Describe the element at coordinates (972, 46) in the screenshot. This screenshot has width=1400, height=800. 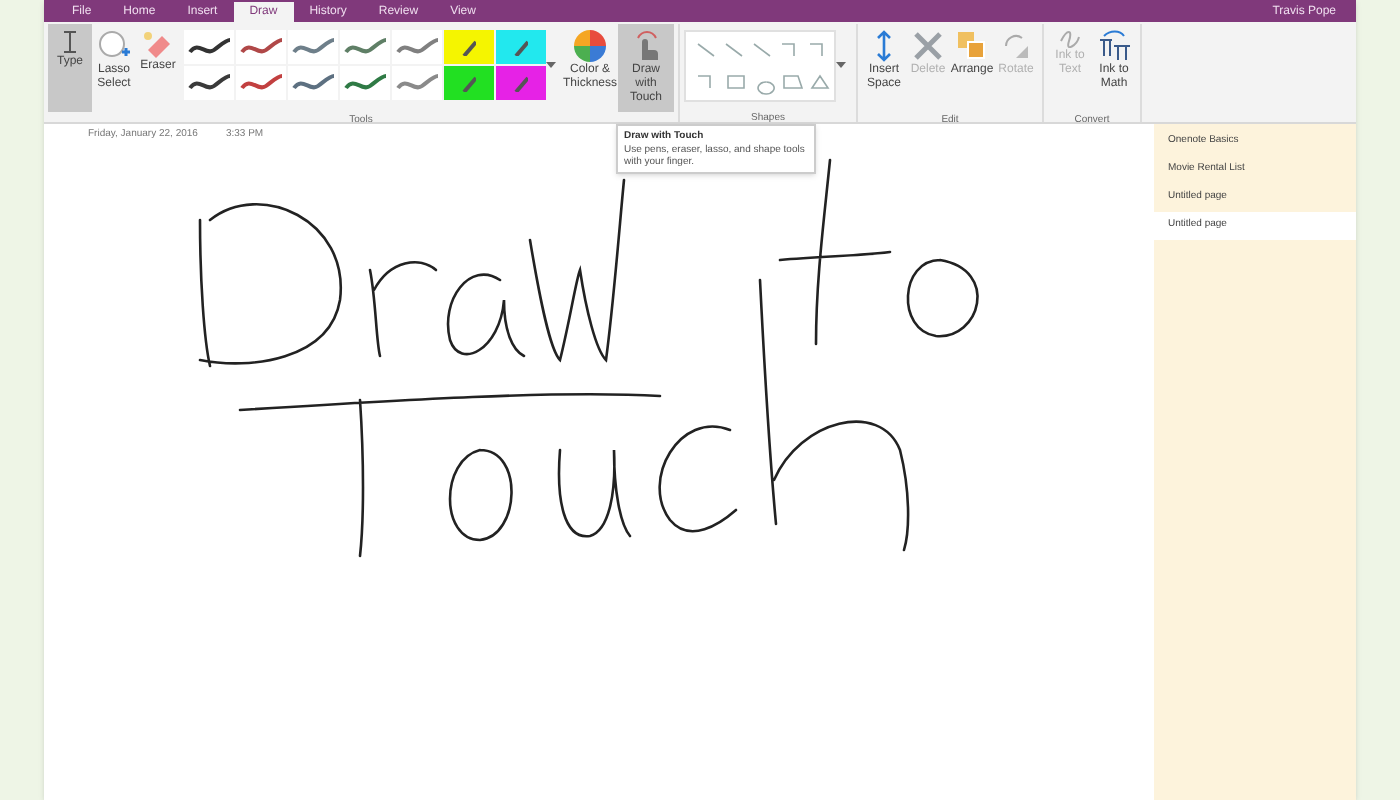
I see `arrange-icon` at that location.